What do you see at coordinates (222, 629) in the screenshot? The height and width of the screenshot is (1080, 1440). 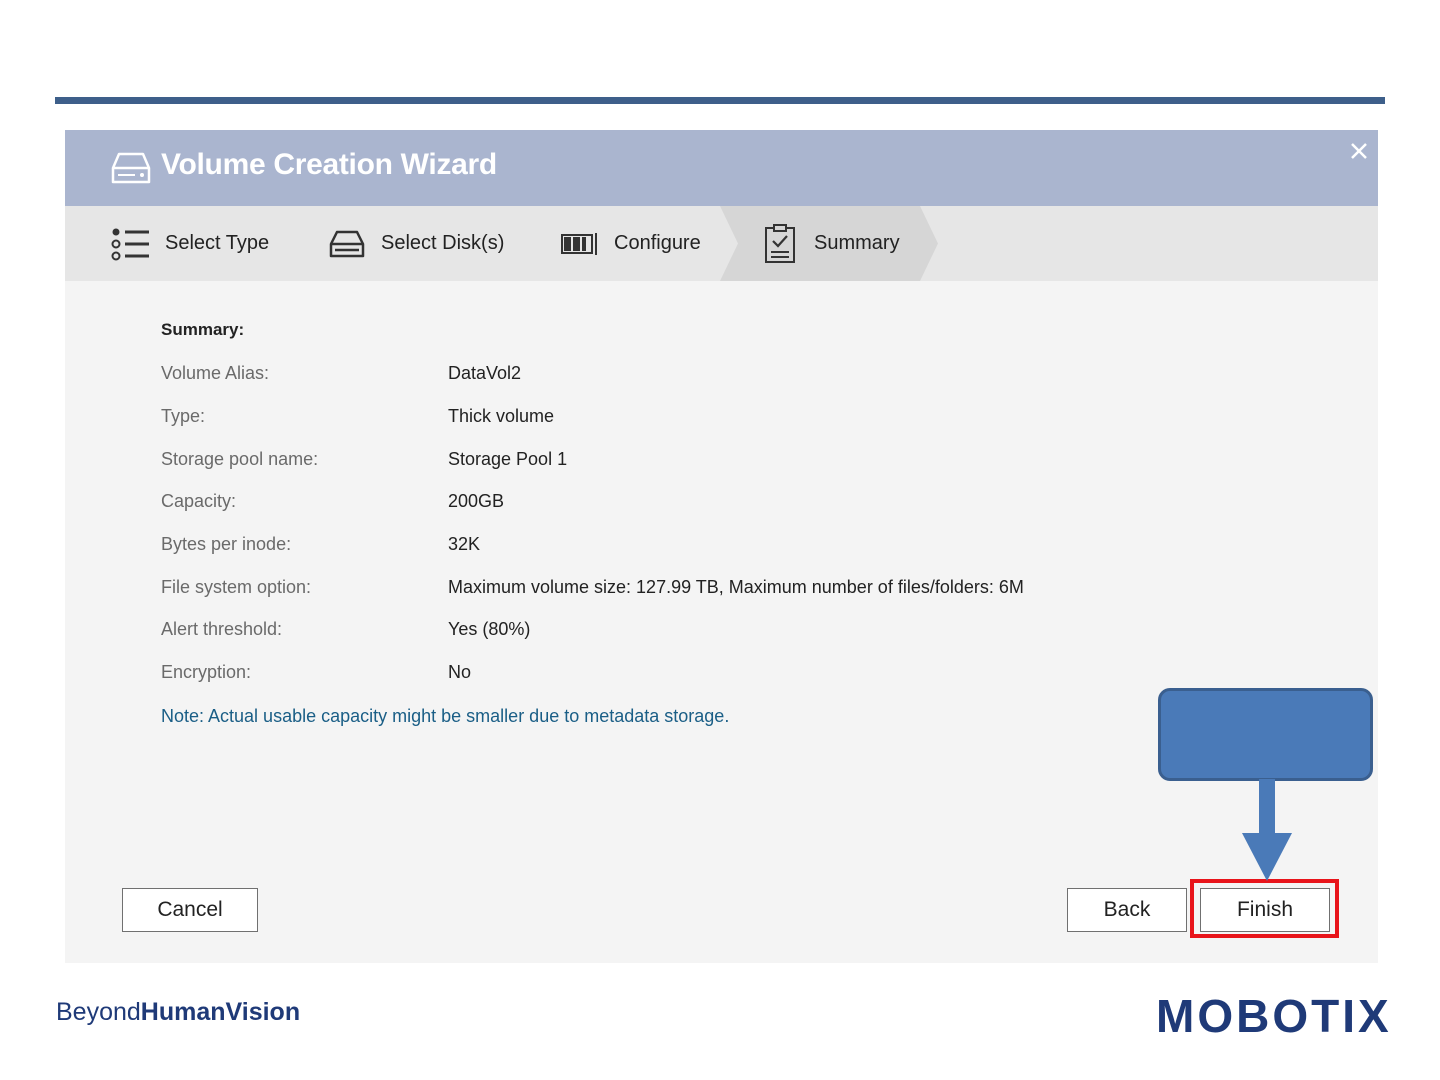 I see `summary-key: Alert threshold:` at bounding box center [222, 629].